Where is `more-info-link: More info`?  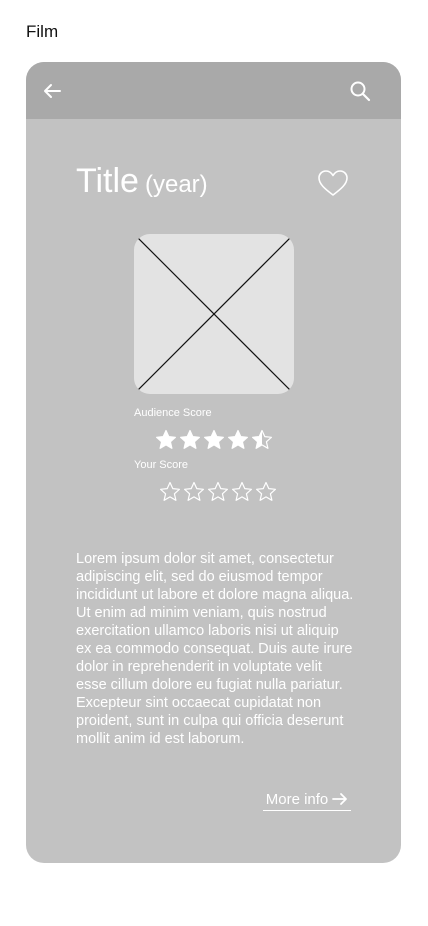
more-info-link: More info is located at coordinates (307, 799).